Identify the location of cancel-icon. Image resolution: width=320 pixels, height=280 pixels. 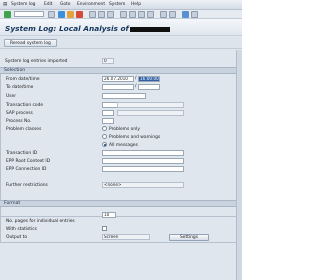
(79, 14).